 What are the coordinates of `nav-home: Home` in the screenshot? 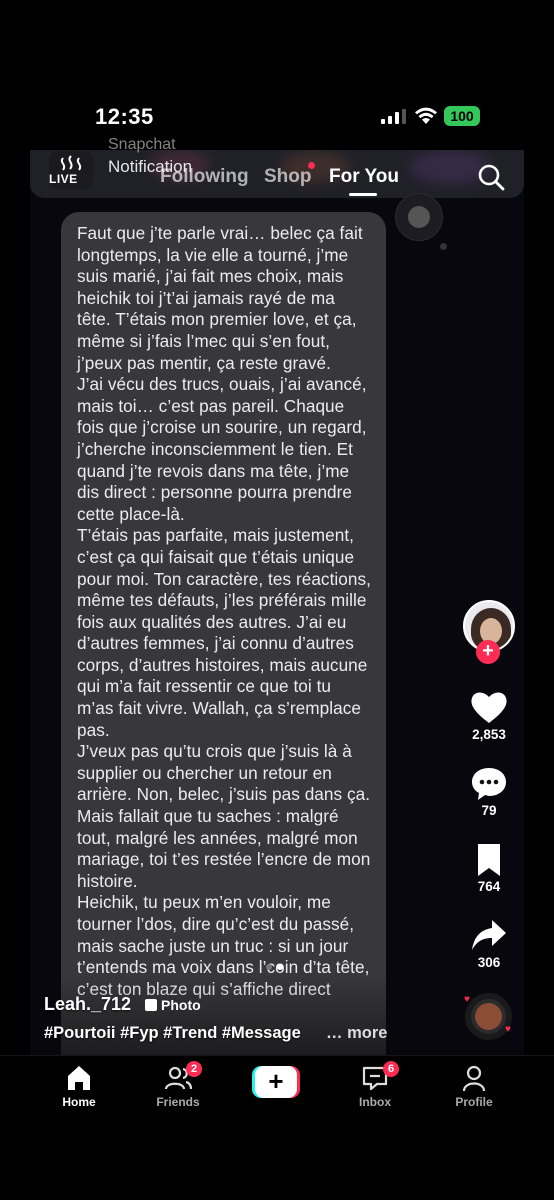 It's located at (79, 1086).